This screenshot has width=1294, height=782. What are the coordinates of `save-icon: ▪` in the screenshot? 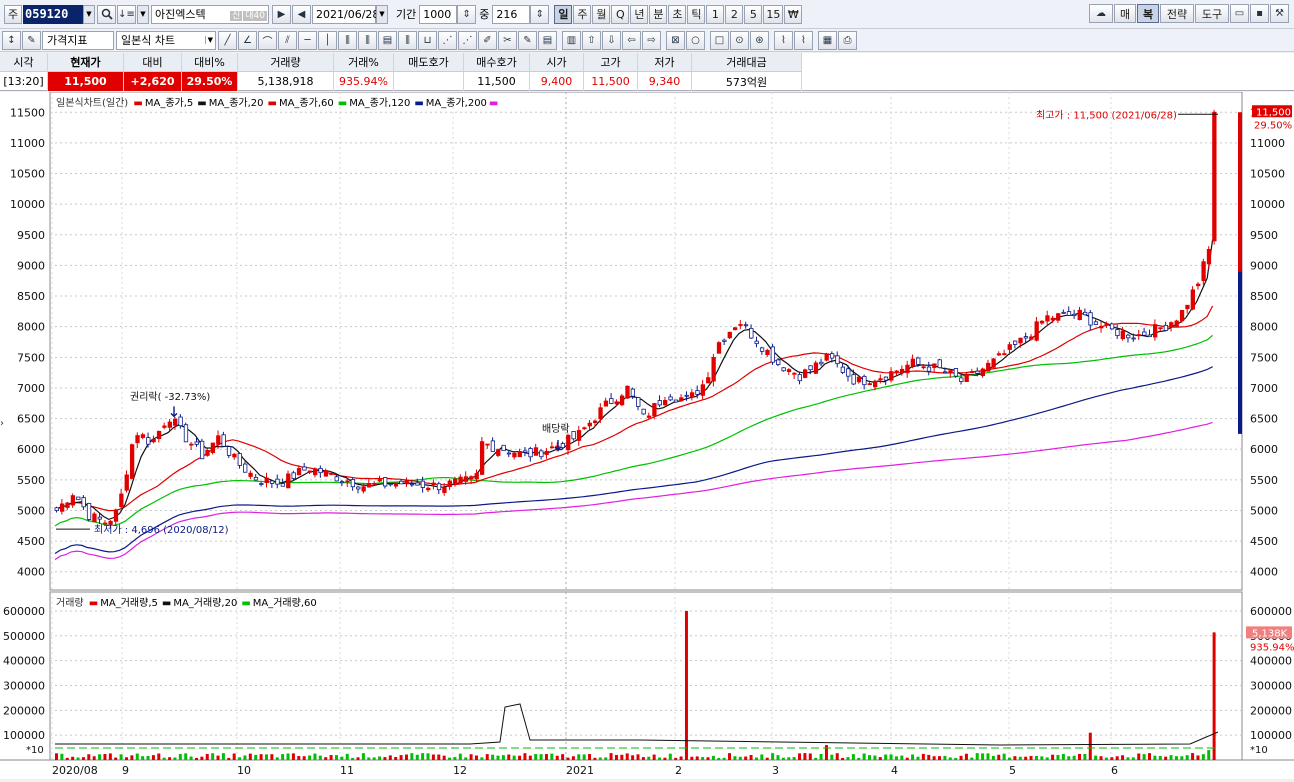 It's located at (1259, 13).